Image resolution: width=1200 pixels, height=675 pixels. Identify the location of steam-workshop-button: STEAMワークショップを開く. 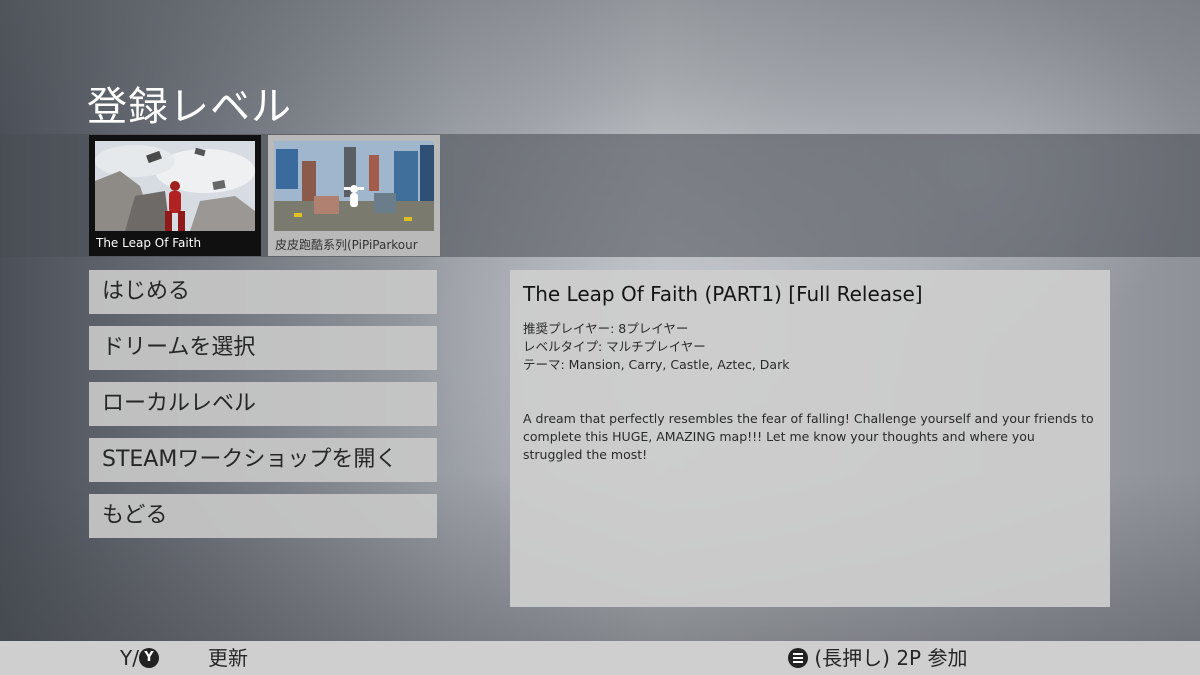
(263, 460).